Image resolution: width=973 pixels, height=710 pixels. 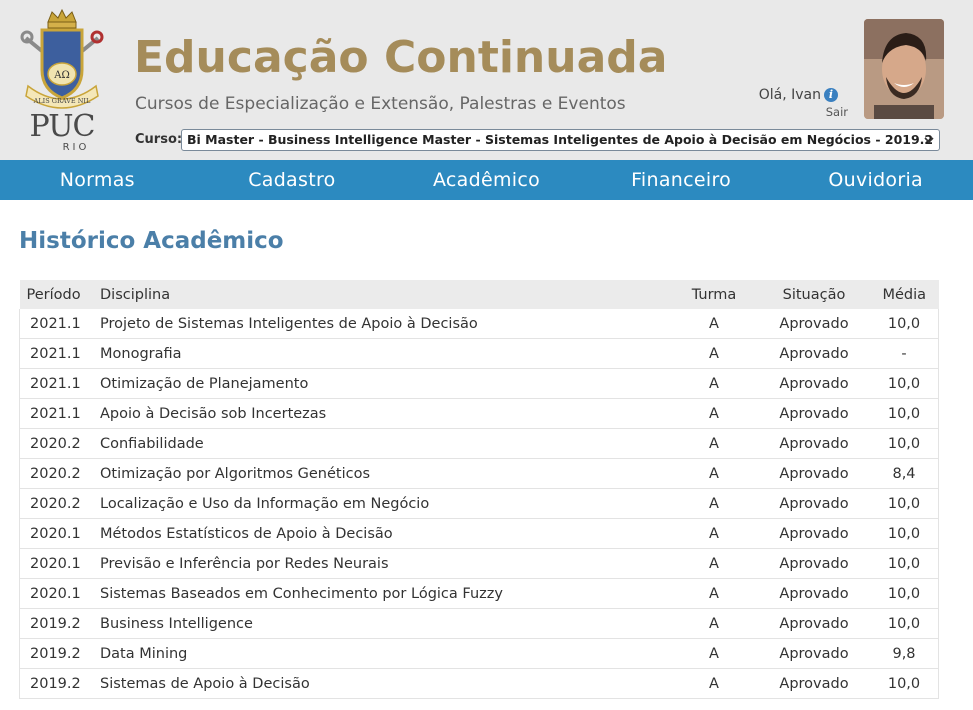 What do you see at coordinates (76, 147) in the screenshot?
I see `logo-subtext: RIO` at bounding box center [76, 147].